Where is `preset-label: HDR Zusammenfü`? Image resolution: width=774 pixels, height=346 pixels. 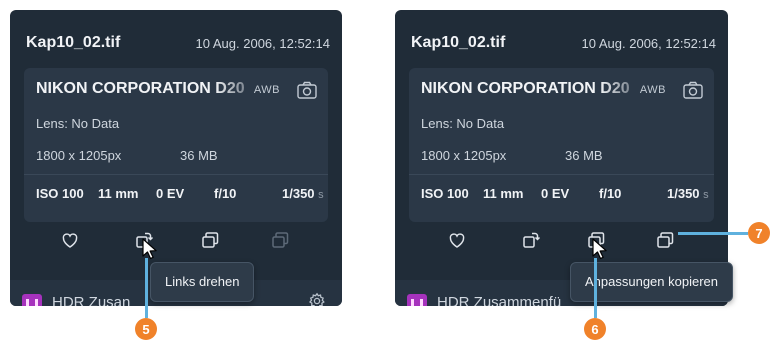 preset-label: HDR Zusammenfü is located at coordinates (499, 300).